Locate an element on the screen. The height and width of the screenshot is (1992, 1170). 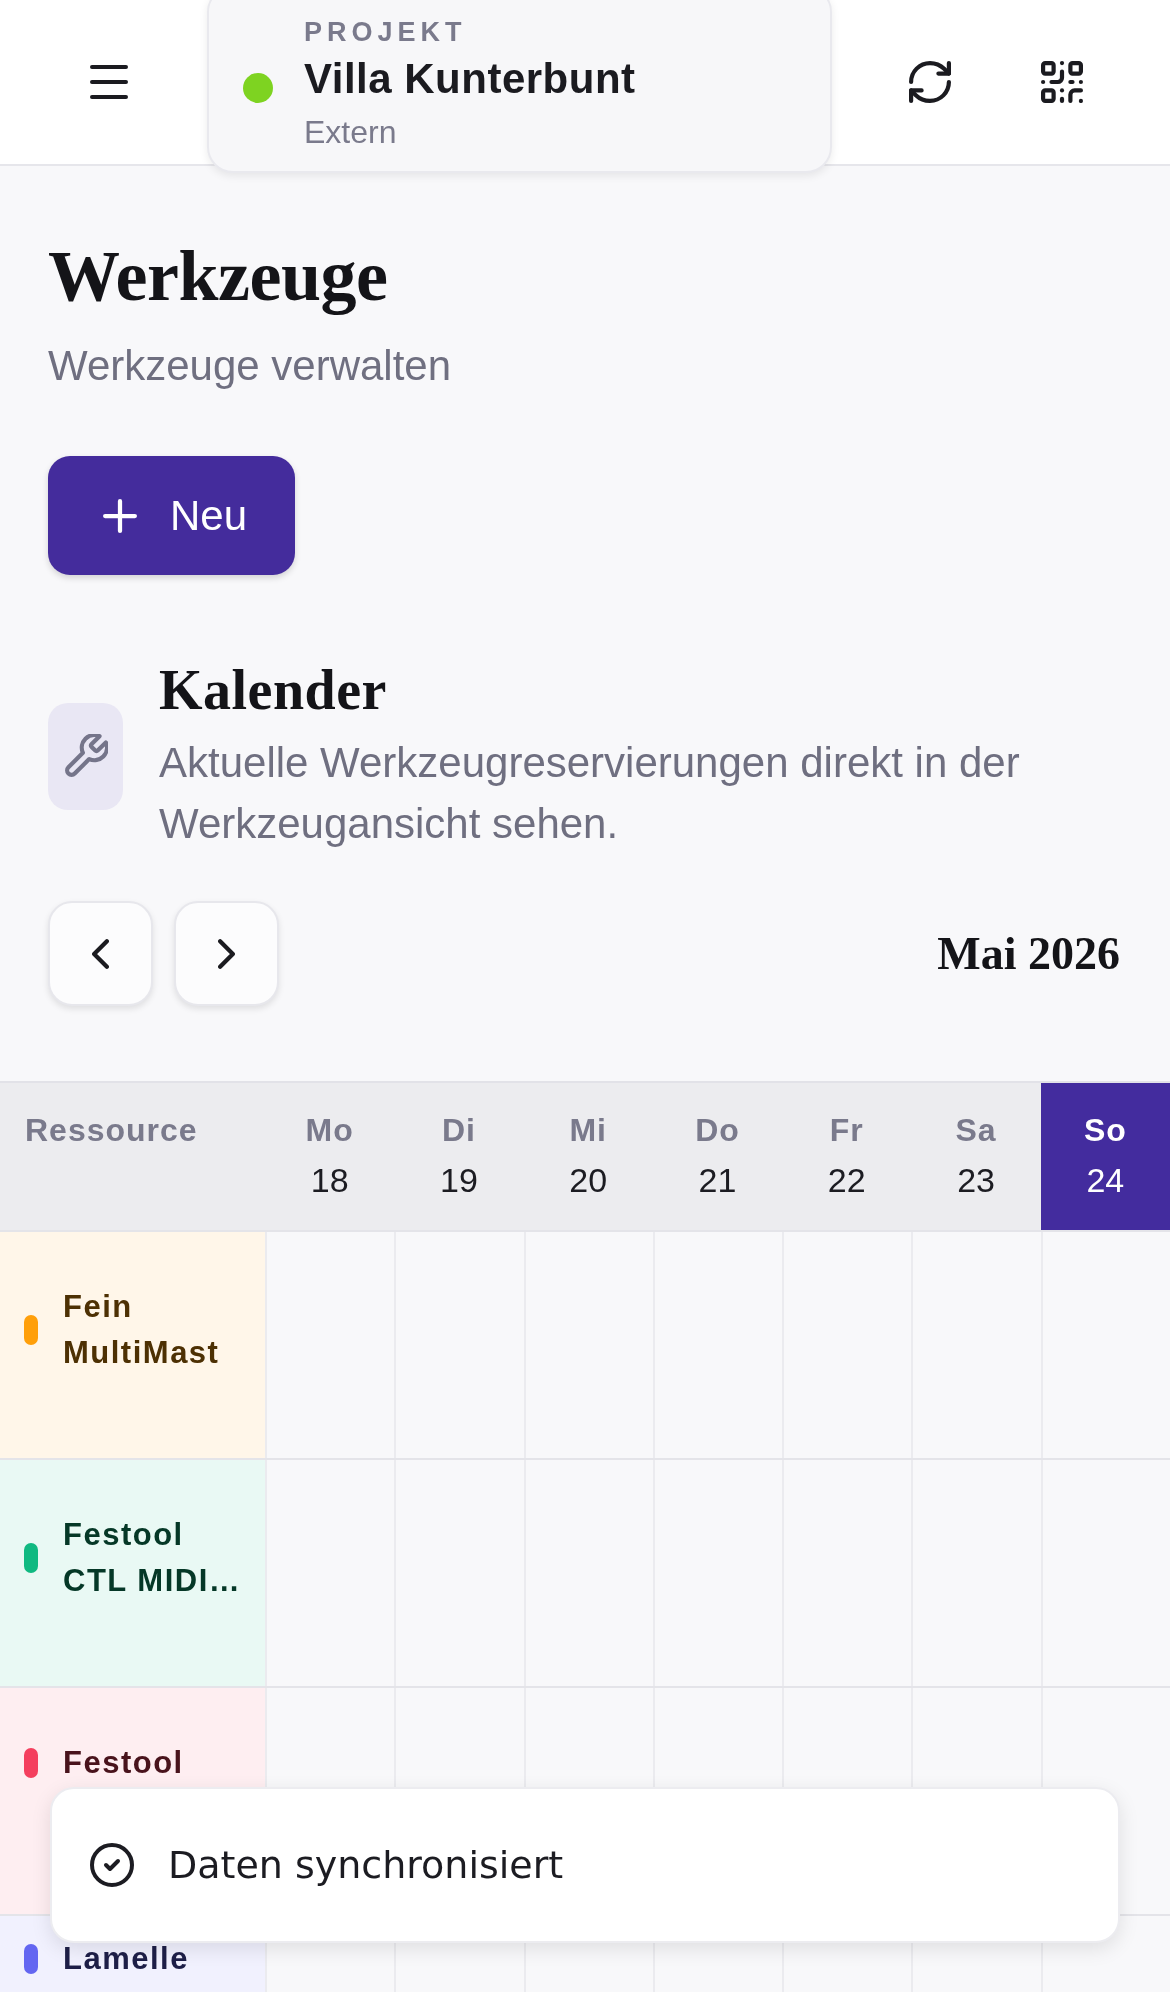
date-label: 19 is located at coordinates (459, 1180).